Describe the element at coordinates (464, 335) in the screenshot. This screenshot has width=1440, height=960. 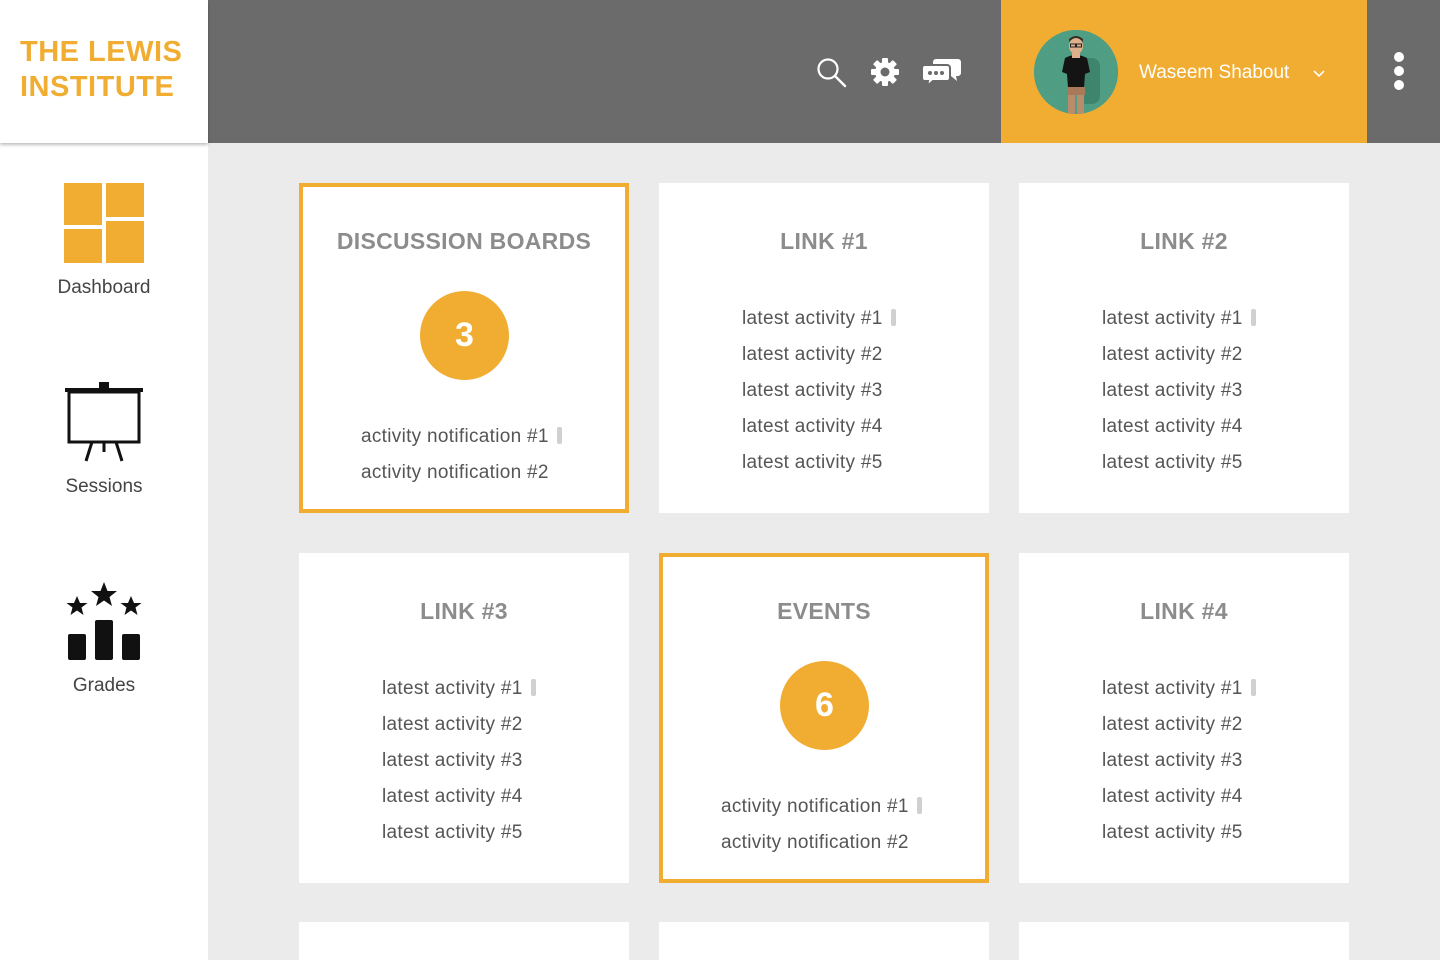
I see `count-badge: 3` at that location.